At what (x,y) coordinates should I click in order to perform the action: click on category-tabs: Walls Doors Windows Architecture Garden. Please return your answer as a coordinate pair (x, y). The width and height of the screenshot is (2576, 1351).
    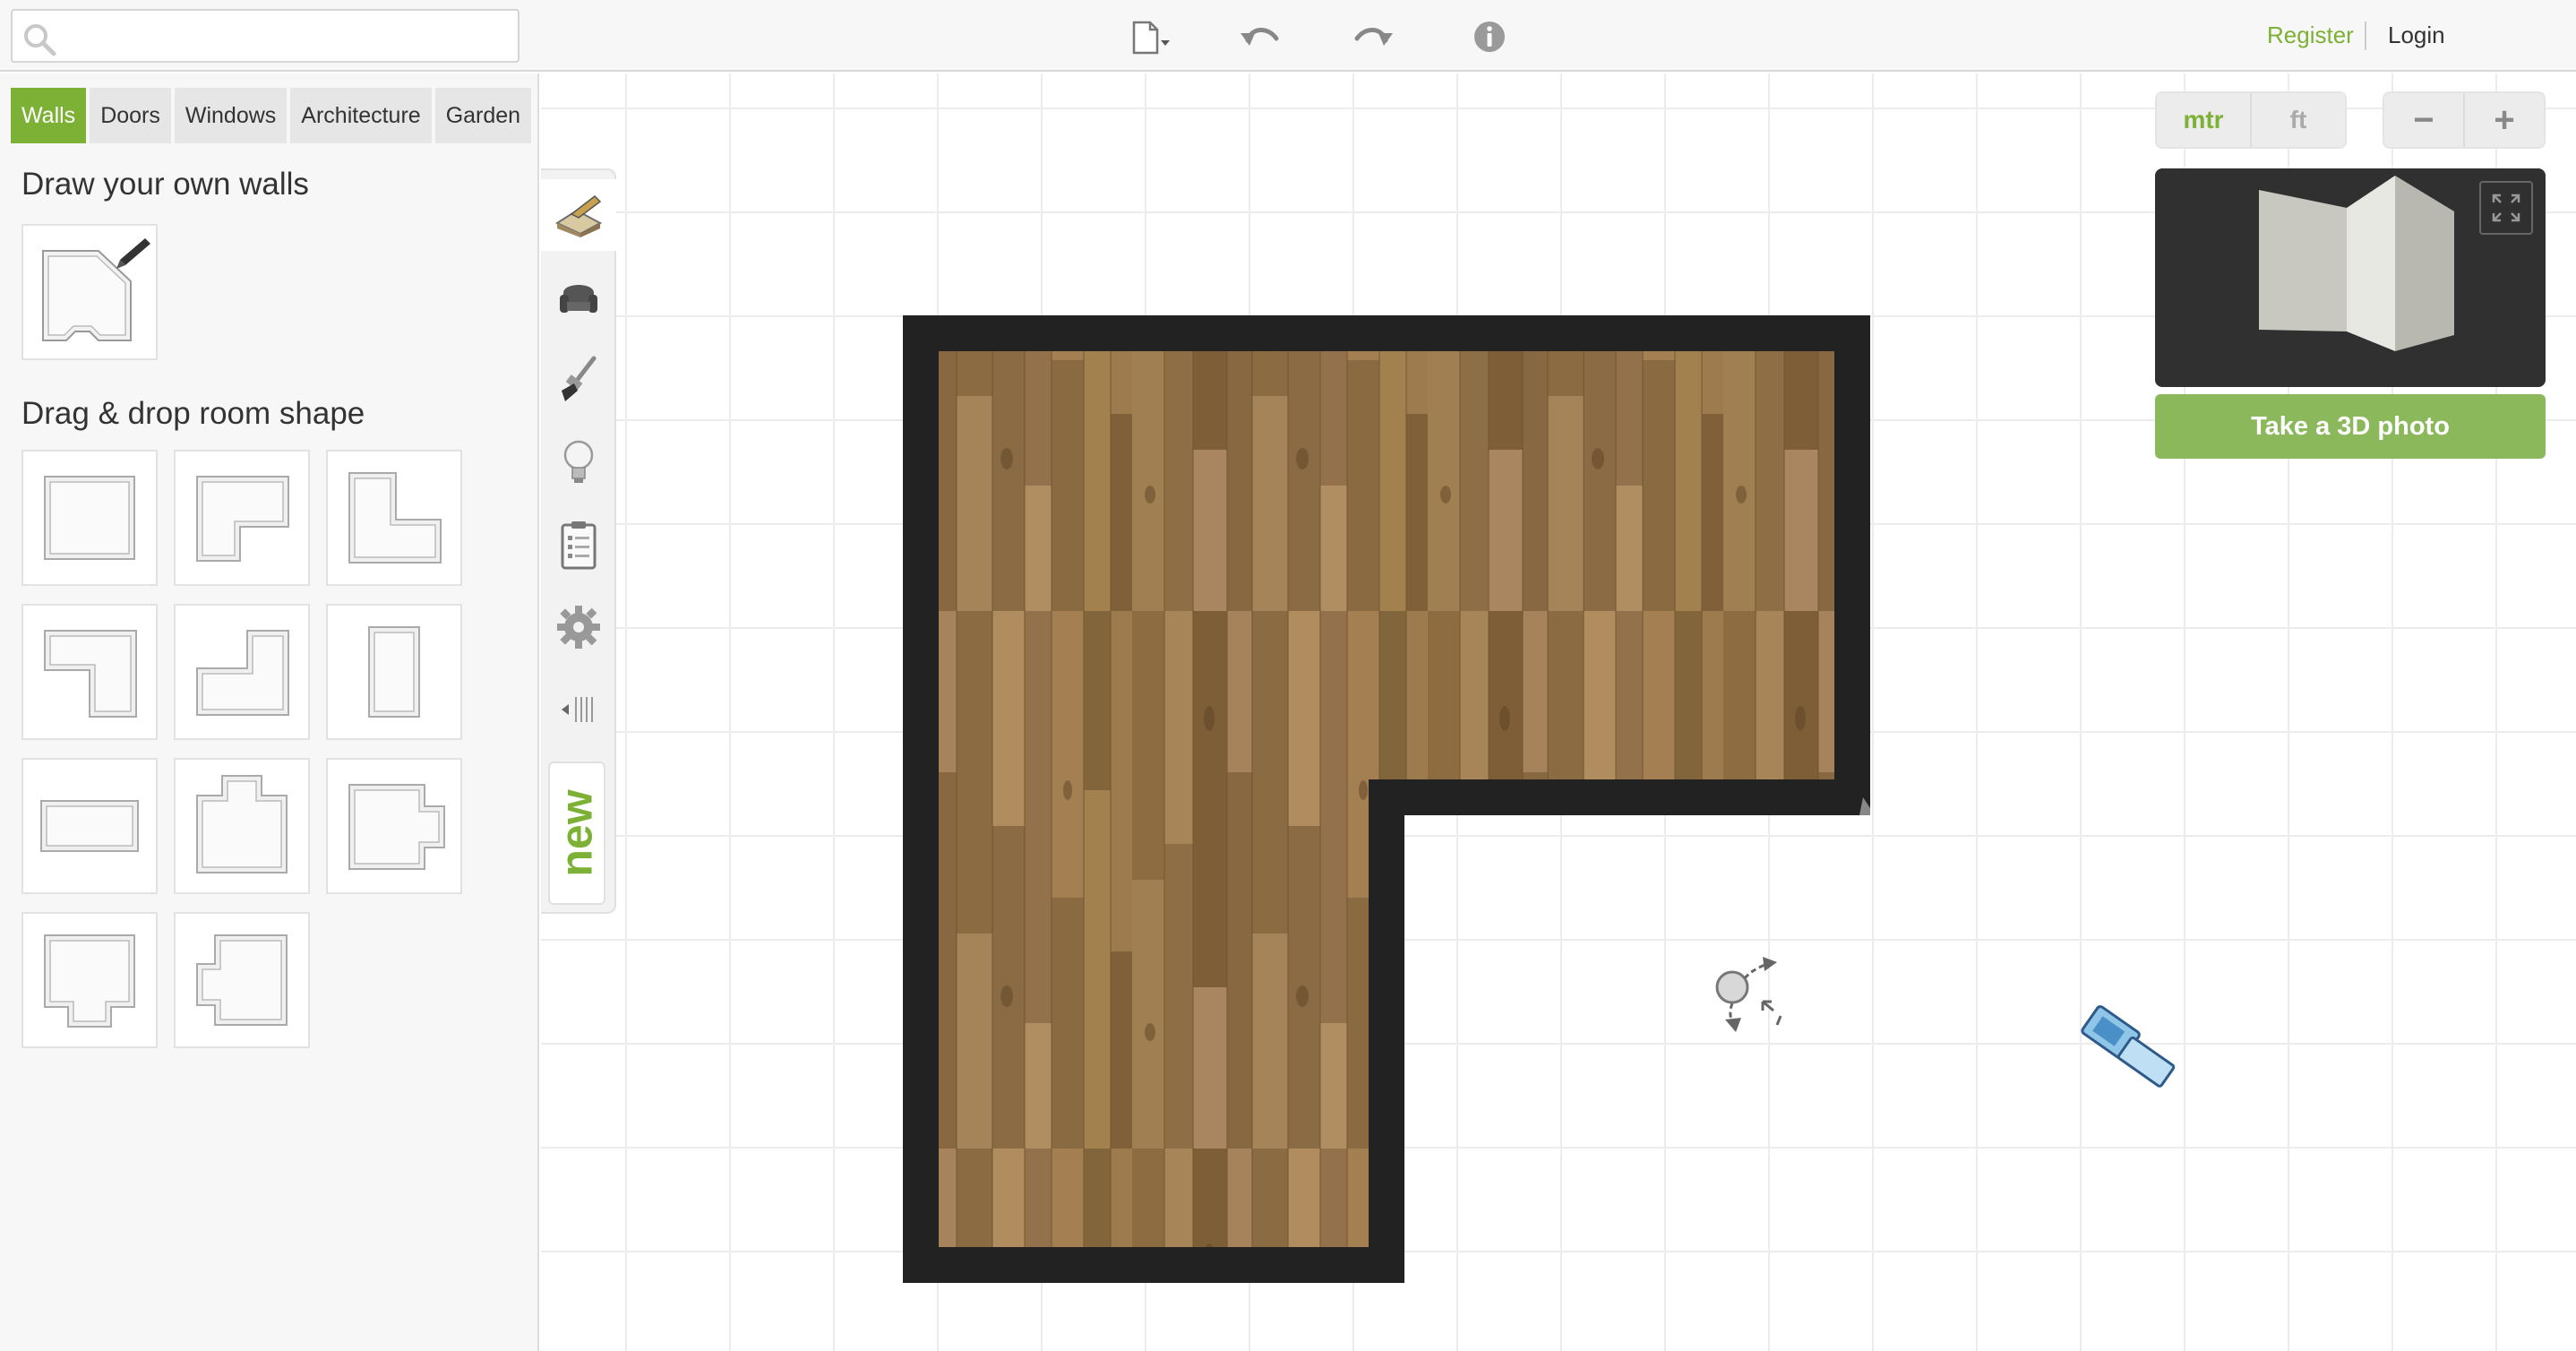
    Looking at the image, I should click on (271, 116).